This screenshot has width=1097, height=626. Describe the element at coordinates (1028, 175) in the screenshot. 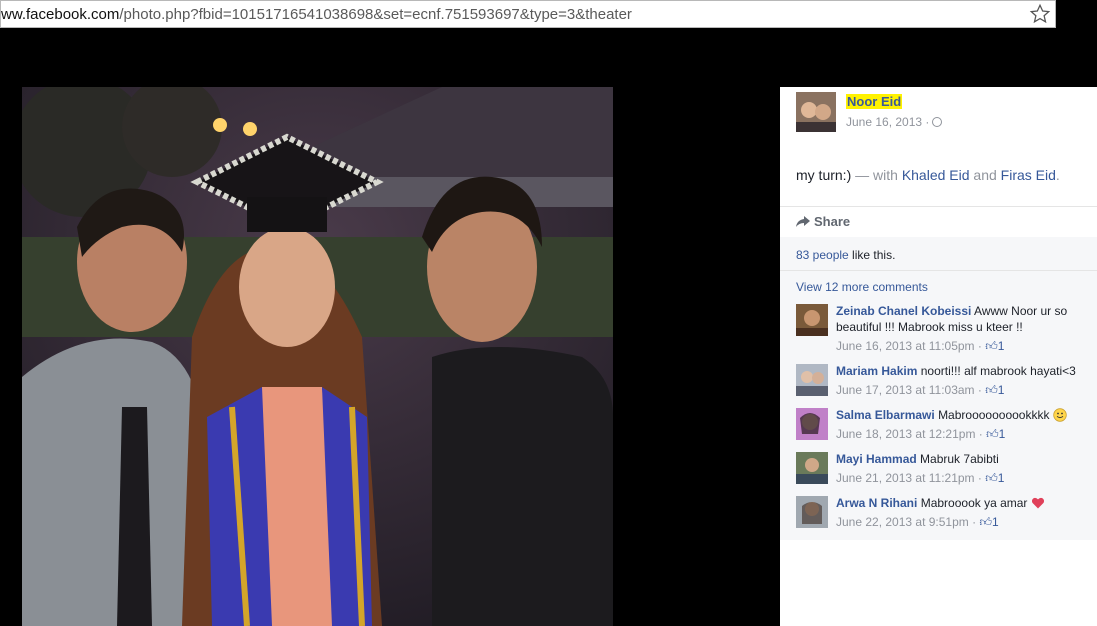

I see `tagged-person-2: Firas Eid` at that location.